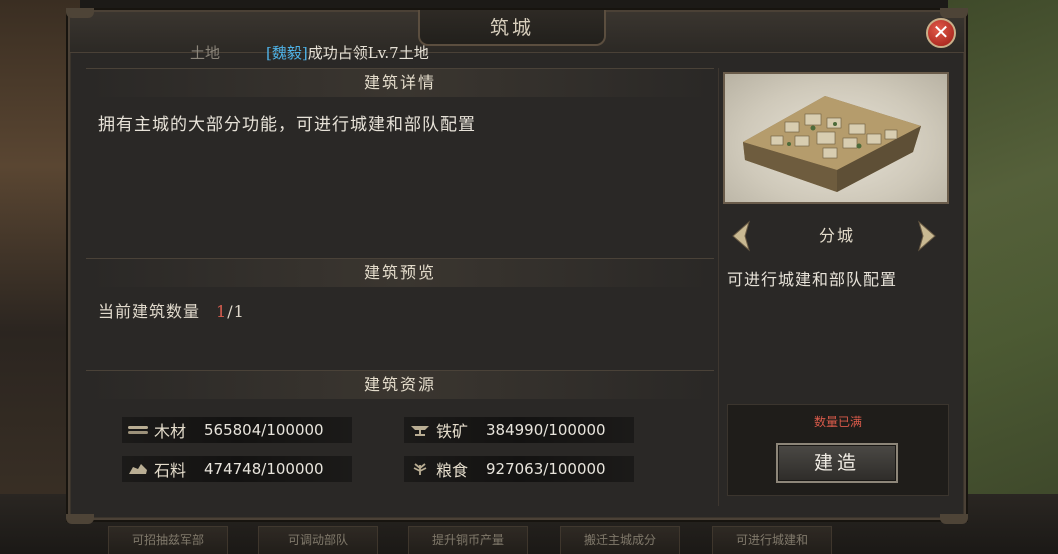  Describe the element at coordinates (837, 422) in the screenshot. I see `capacity-full-status: 数量已满` at that location.